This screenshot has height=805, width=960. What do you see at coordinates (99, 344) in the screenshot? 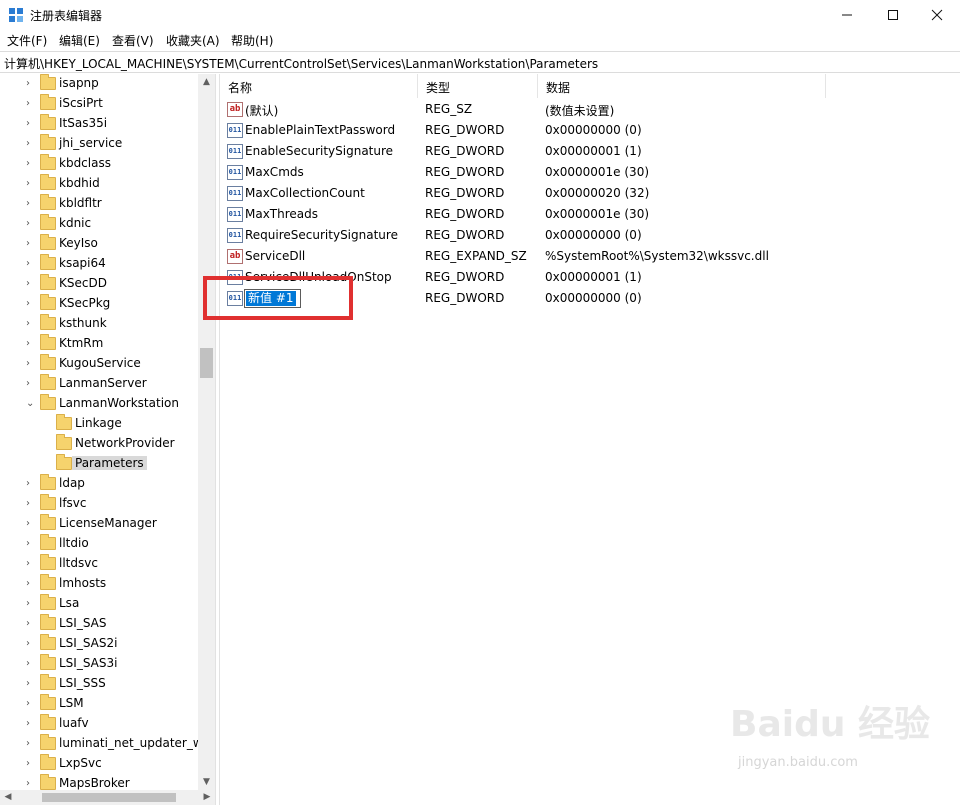
I see `tree-item: › KtmRm` at bounding box center [99, 344].